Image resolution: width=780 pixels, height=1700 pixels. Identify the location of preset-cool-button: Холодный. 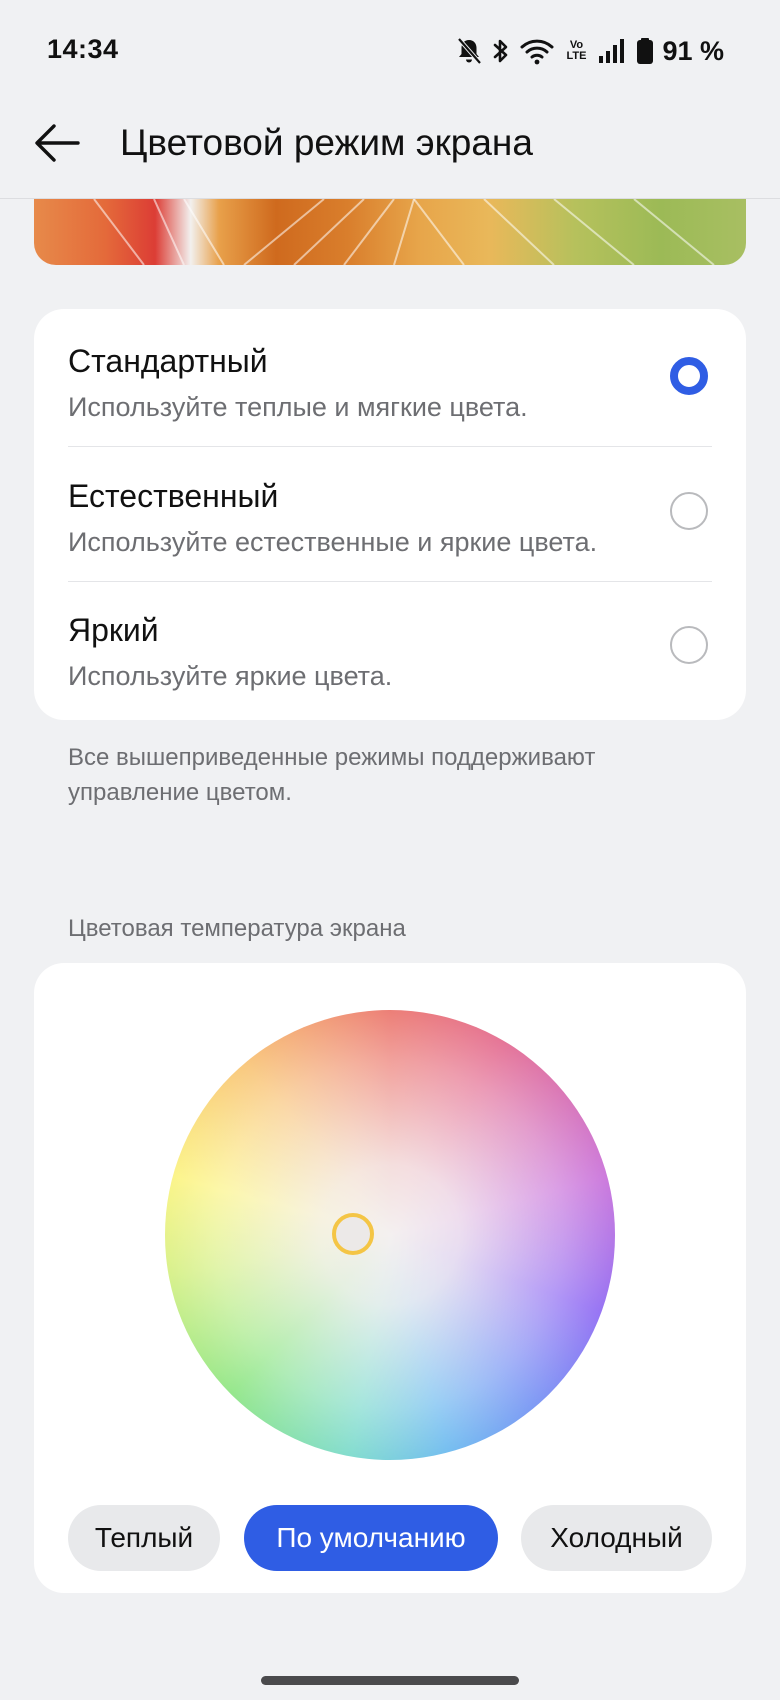
(616, 1538).